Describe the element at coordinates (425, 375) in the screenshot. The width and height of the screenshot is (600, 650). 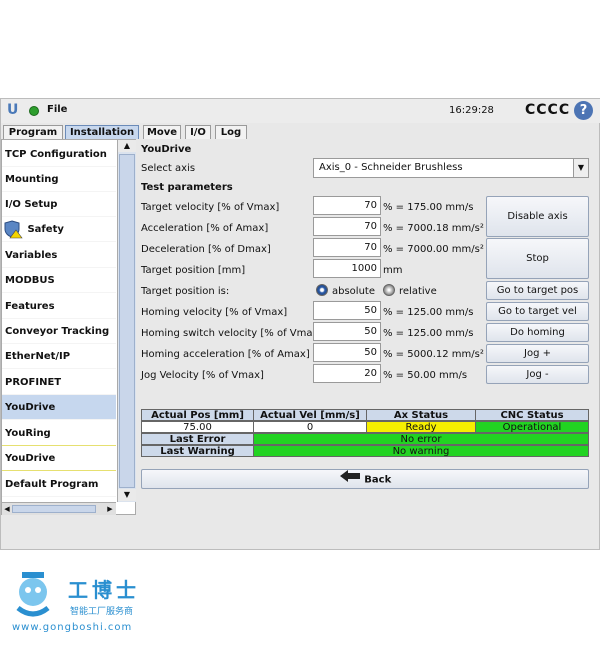
I see `jog-velocity-unit: % = 50.00 mm/s` at that location.